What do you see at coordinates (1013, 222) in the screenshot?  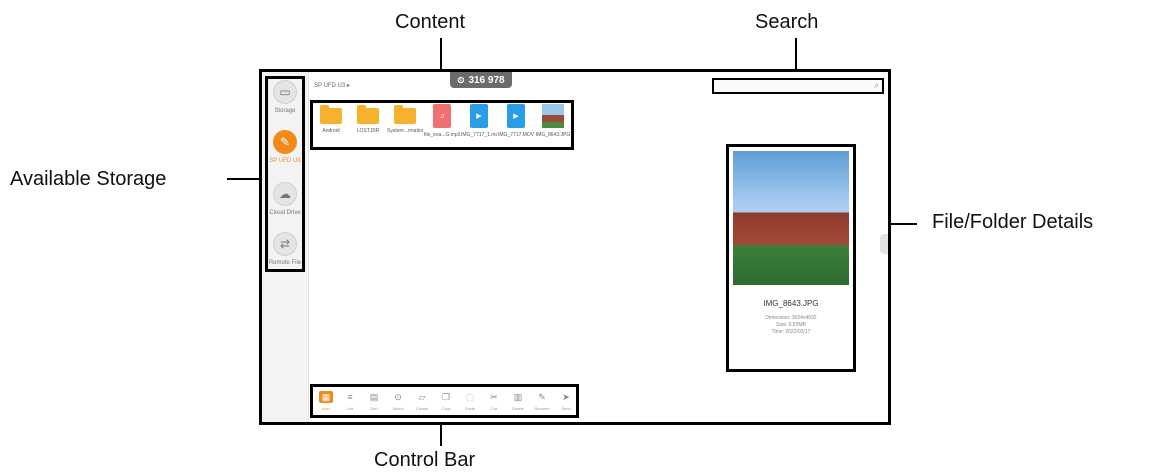 I see `details-callout: File/Folder Details` at bounding box center [1013, 222].